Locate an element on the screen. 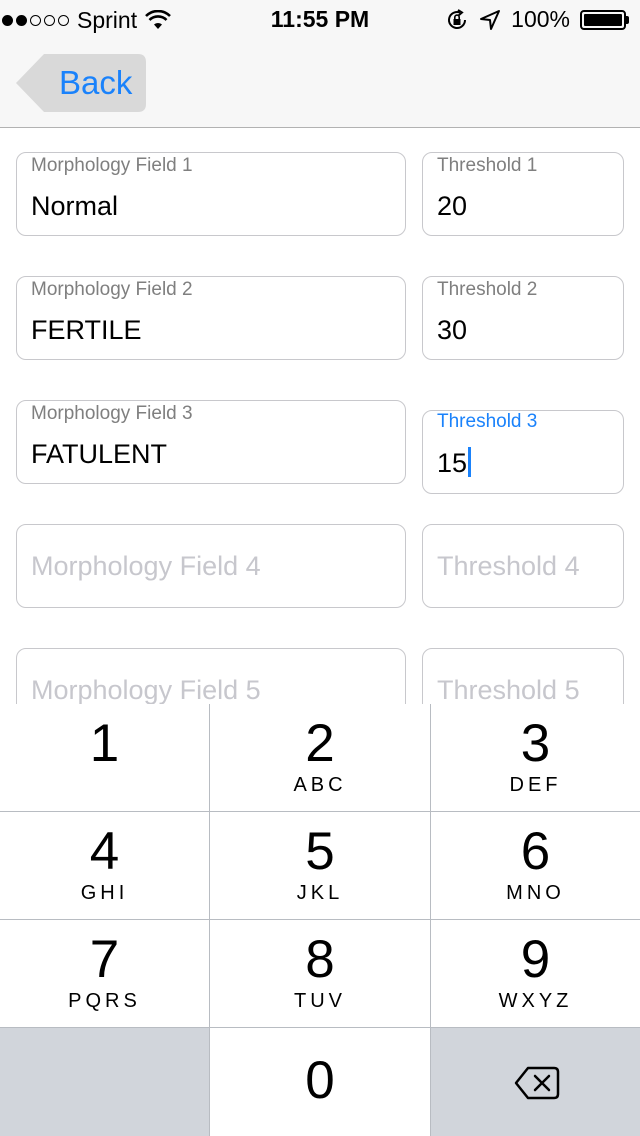 This screenshot has width=640, height=1136. form-row: Morphology Field 1 Normal Threshold 1 20 is located at coordinates (320, 194).